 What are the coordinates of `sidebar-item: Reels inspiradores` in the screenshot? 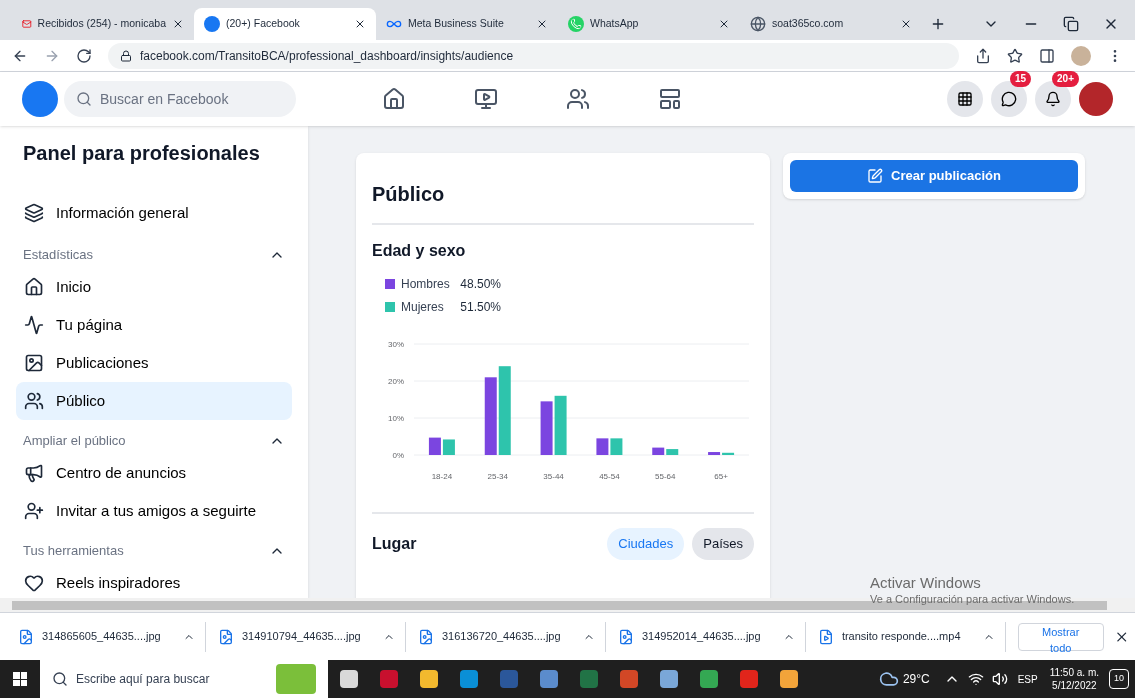 It's located at (154, 581).